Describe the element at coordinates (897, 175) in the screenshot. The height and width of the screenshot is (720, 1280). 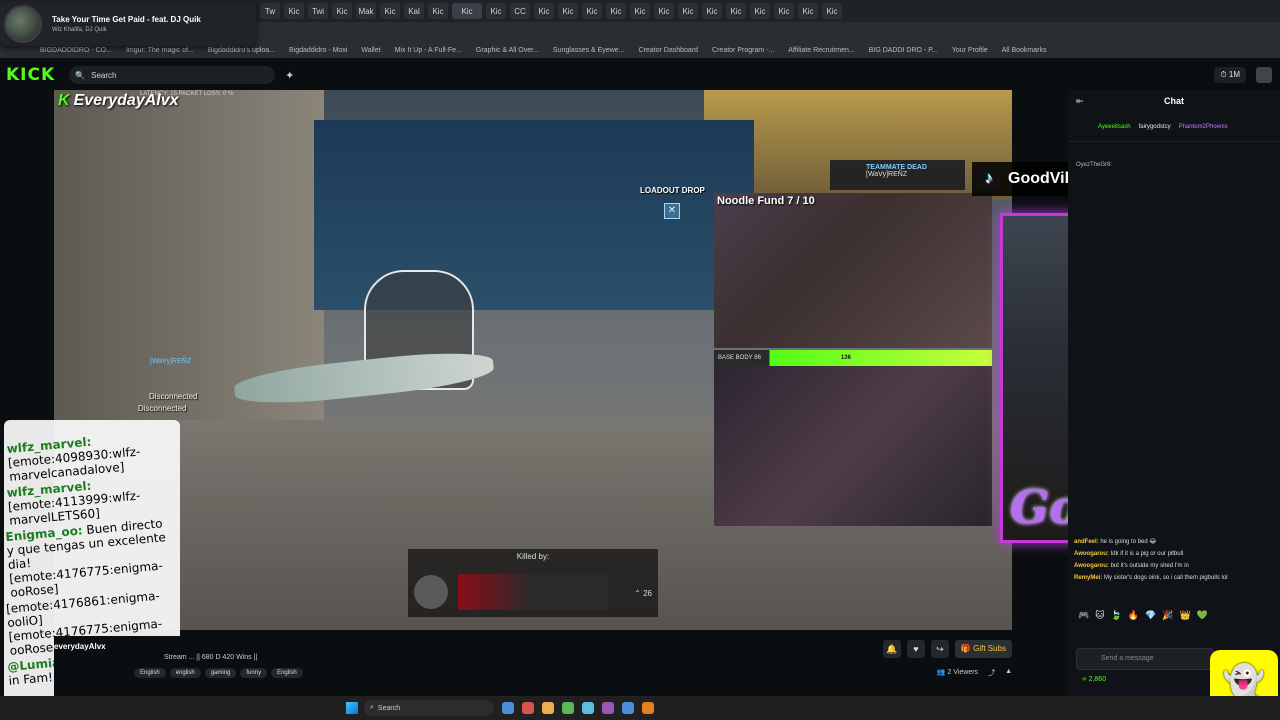
I see `teammate-dead-notice: TEAMMATE DEAD [WaVy]REÑZ` at that location.